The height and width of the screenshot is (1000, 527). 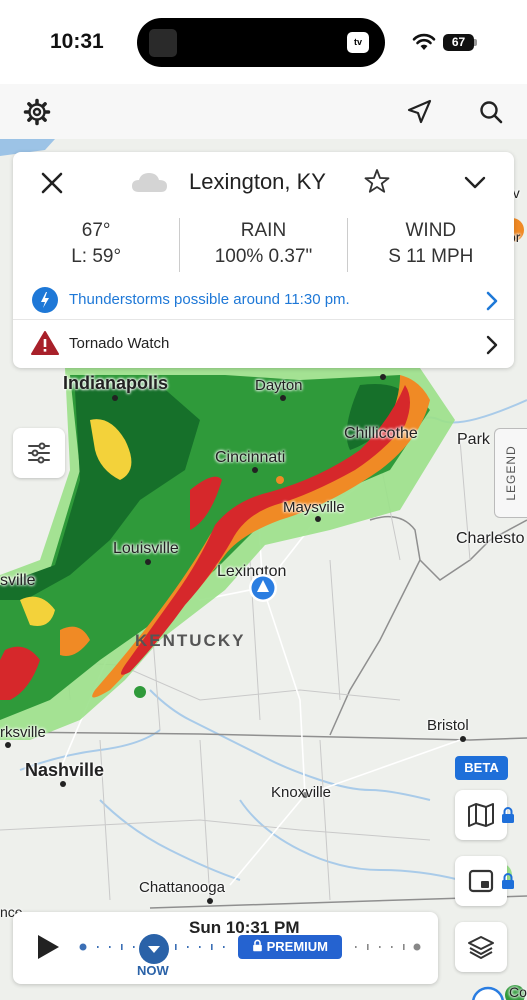 What do you see at coordinates (209, 299) in the screenshot?
I see `thunderstorm-alert-text: Thunderstorms possible around 11:30 pm.` at bounding box center [209, 299].